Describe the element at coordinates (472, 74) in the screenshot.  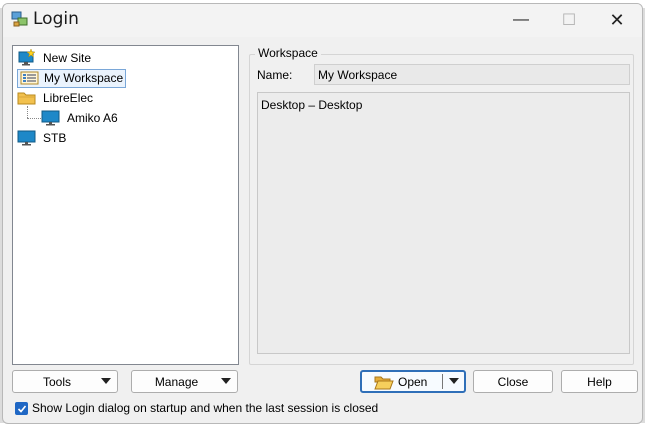
I see `workspace-name-field: My Workspace` at that location.